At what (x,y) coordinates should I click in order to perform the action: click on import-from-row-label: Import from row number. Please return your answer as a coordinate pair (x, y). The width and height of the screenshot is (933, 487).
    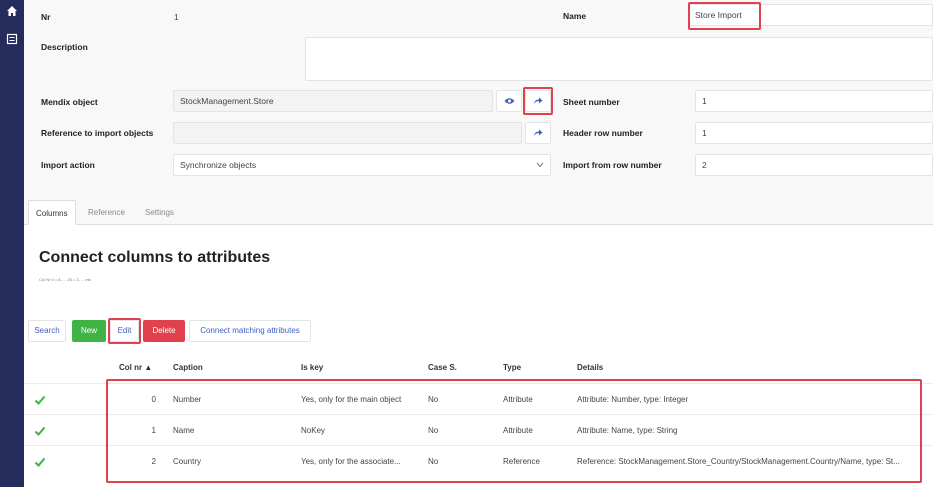
    Looking at the image, I should click on (612, 165).